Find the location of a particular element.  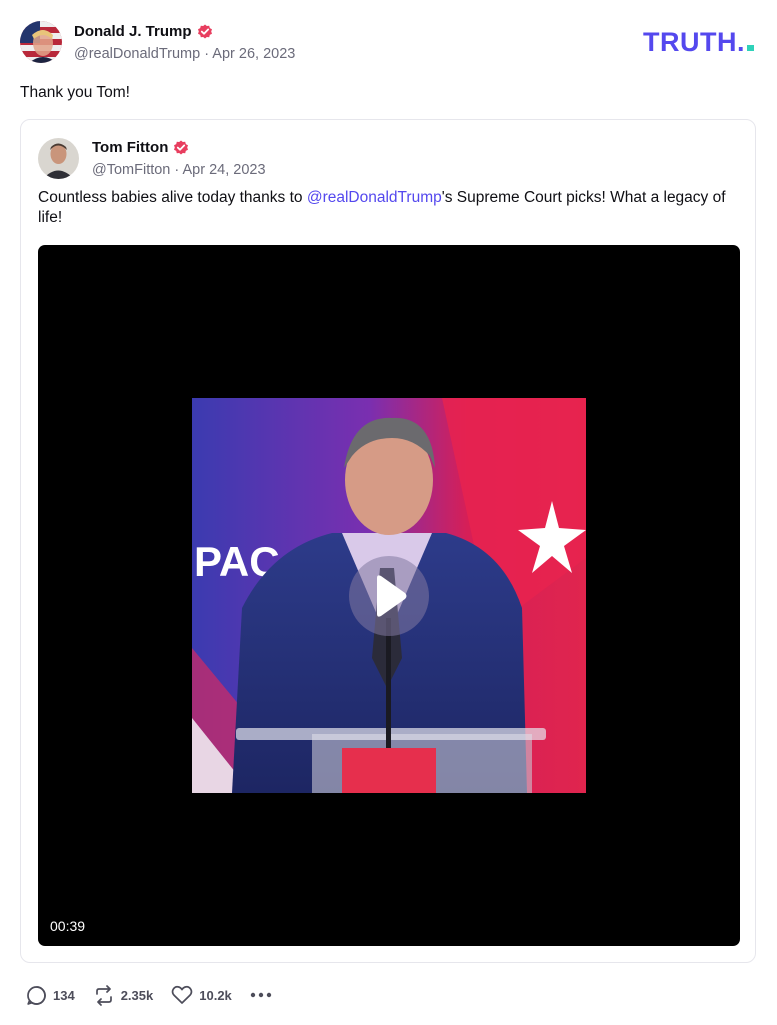

video-duration: 00:39 is located at coordinates (68, 926).